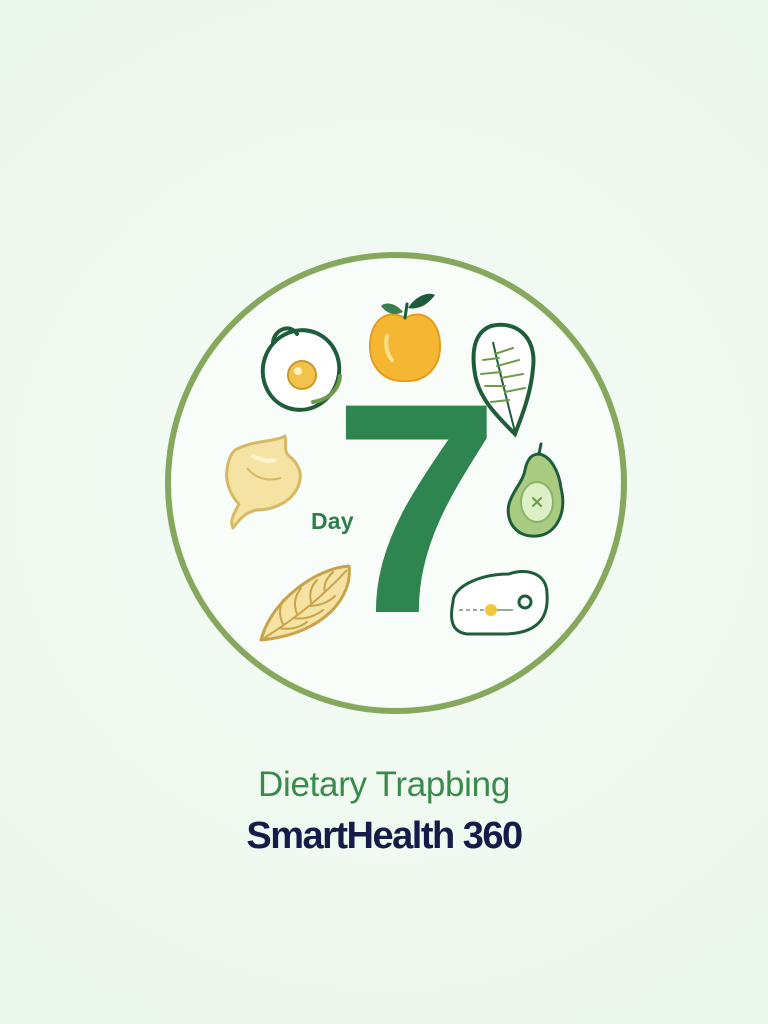 The image size is (768, 1024). What do you see at coordinates (416, 508) in the screenshot?
I see `day-number: 7` at bounding box center [416, 508].